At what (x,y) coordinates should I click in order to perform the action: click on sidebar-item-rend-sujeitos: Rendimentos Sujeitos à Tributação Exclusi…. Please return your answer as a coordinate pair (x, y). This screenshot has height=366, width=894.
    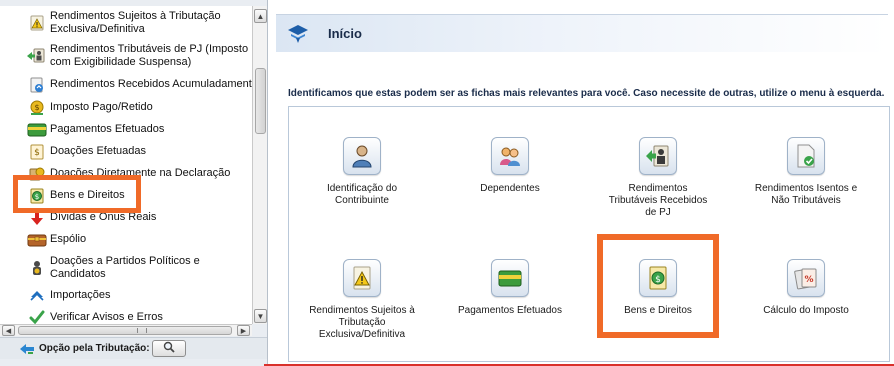
    Looking at the image, I should click on (126, 23).